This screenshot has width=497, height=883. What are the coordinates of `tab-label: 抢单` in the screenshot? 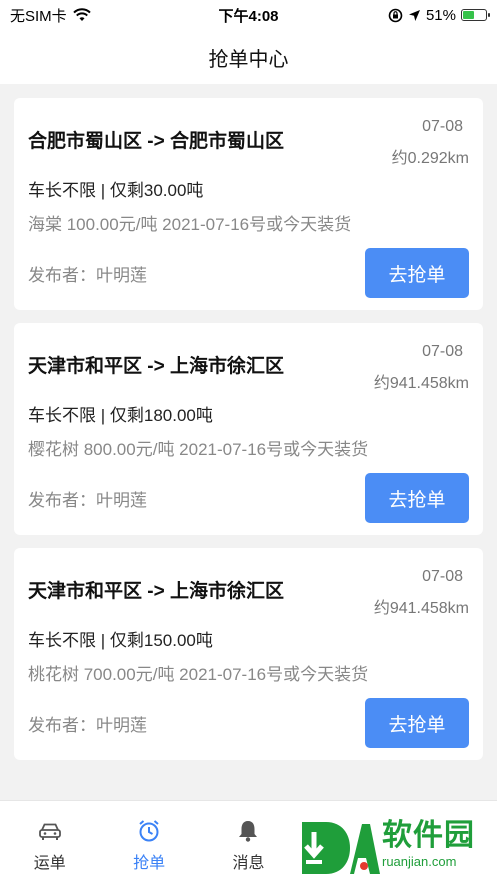 It's located at (149, 863).